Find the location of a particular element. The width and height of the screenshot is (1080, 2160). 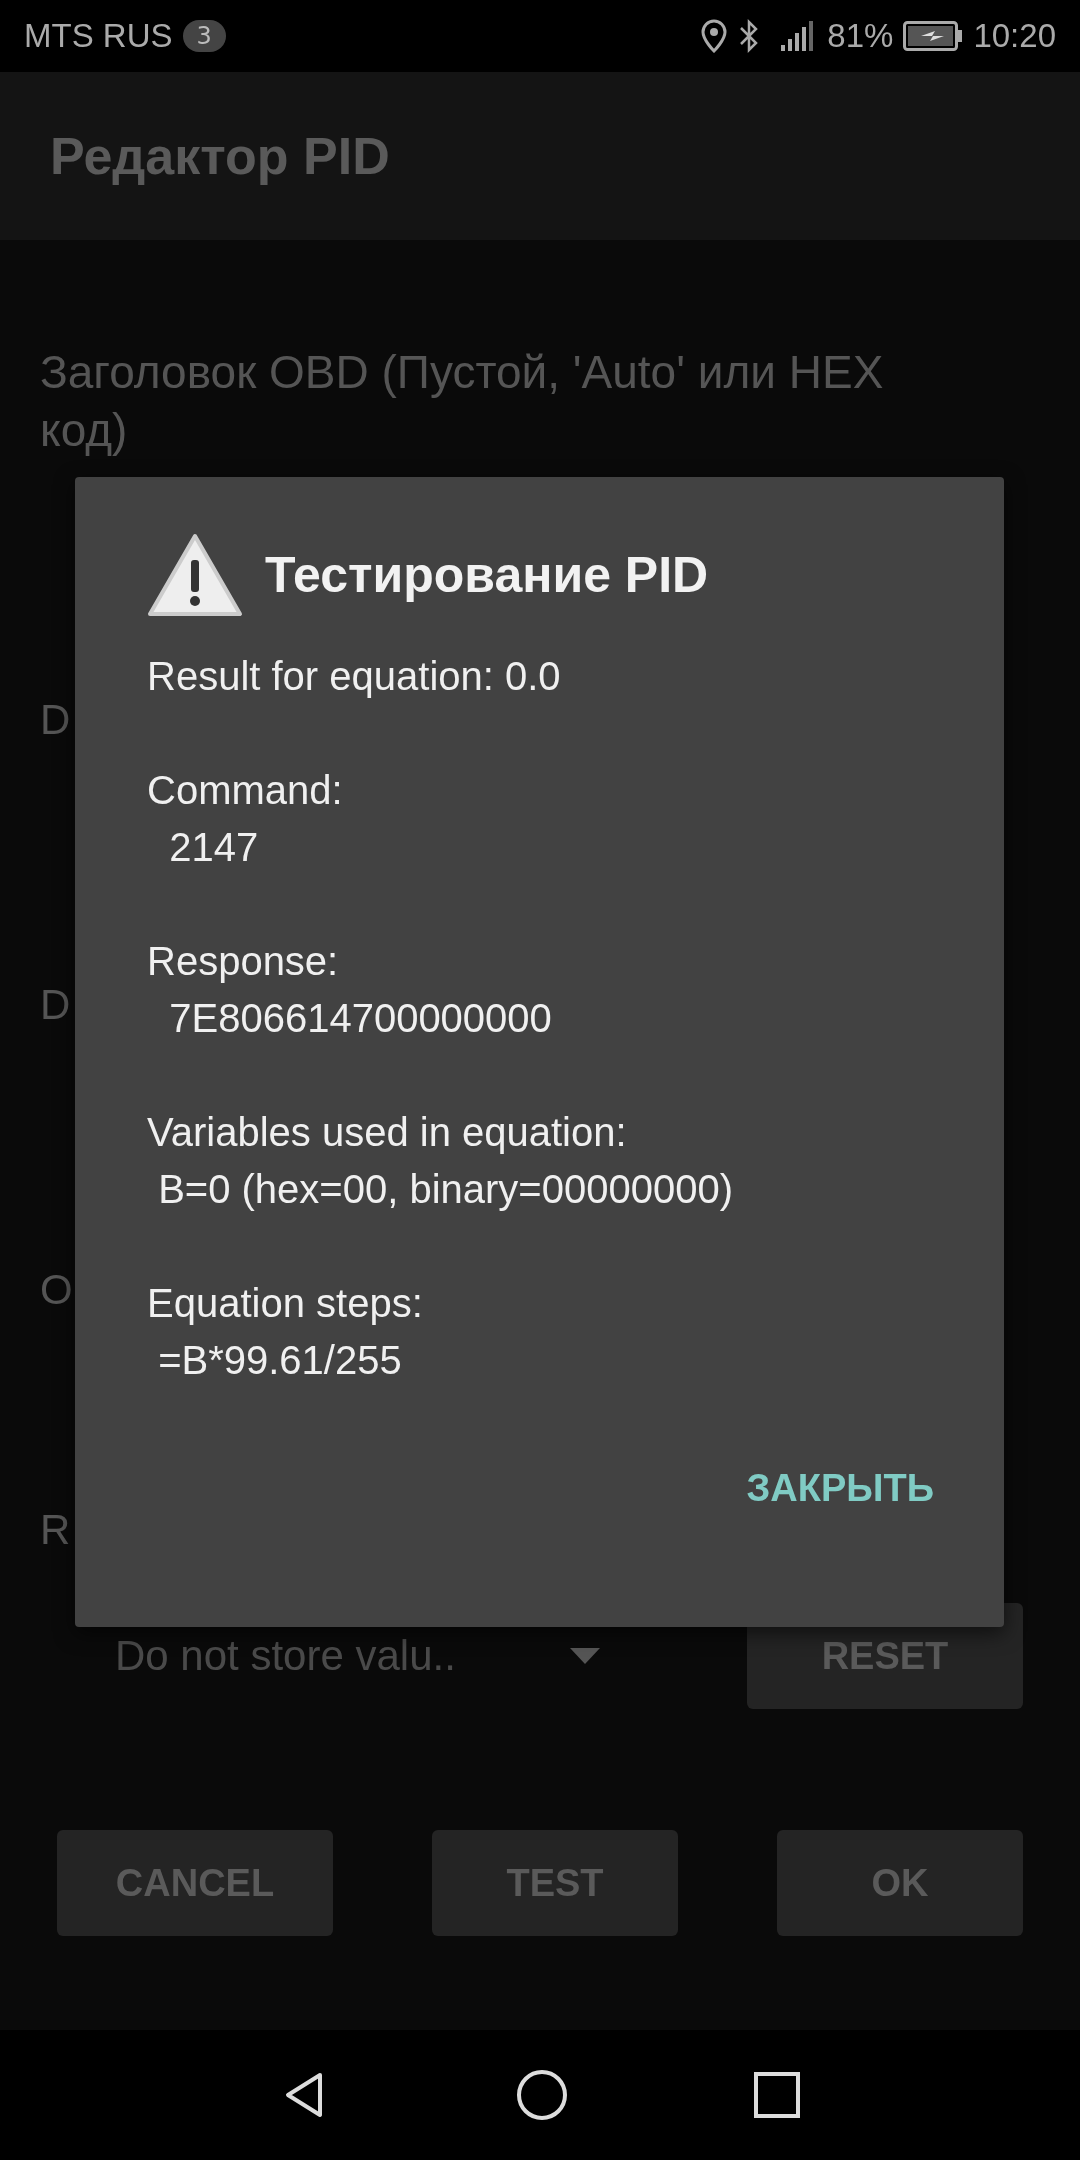

field-label: Заголовок OBD (Пустой, 'Auto' или HEX код) is located at coordinates (462, 401).